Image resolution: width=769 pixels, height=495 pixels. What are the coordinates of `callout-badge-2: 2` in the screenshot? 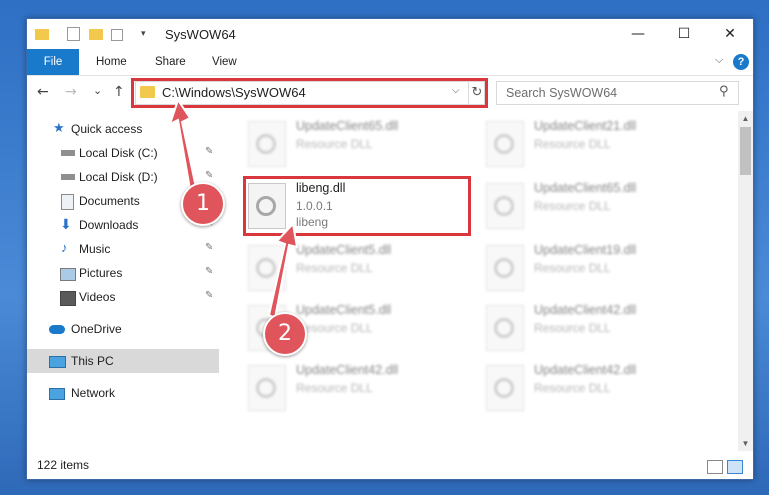 It's located at (285, 334).